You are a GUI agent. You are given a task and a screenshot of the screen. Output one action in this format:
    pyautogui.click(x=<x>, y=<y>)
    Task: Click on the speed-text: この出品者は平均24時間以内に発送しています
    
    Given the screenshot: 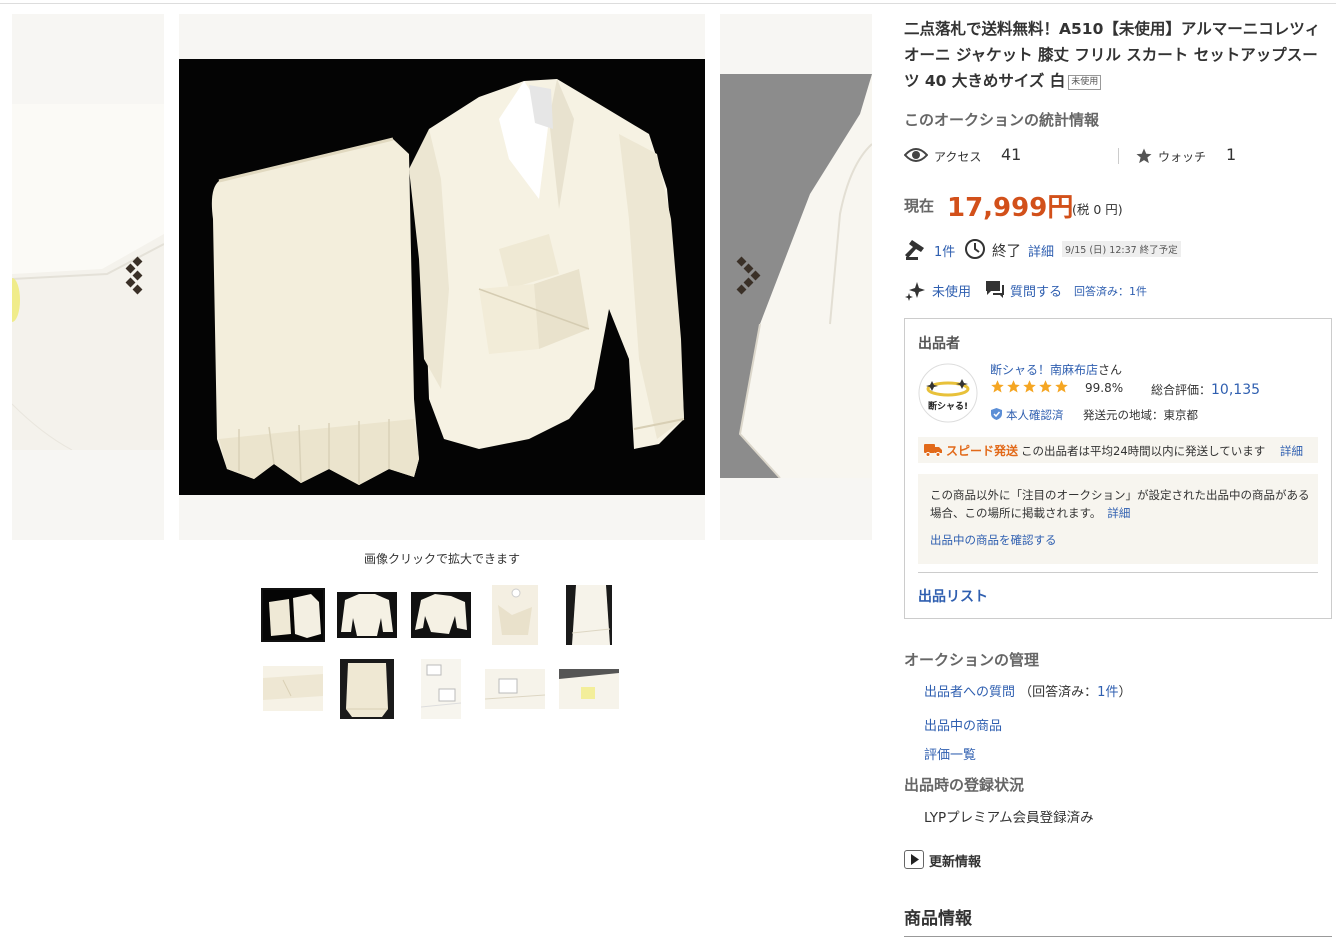 What is the action you would take?
    pyautogui.click(x=1143, y=451)
    